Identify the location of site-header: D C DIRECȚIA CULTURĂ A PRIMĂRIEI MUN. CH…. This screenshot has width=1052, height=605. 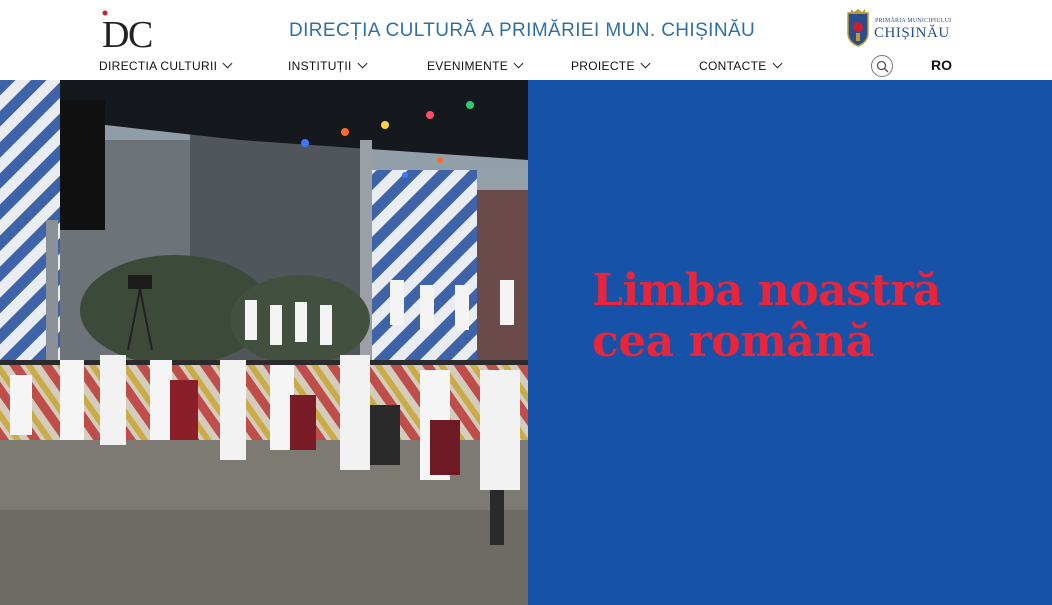
(526, 40).